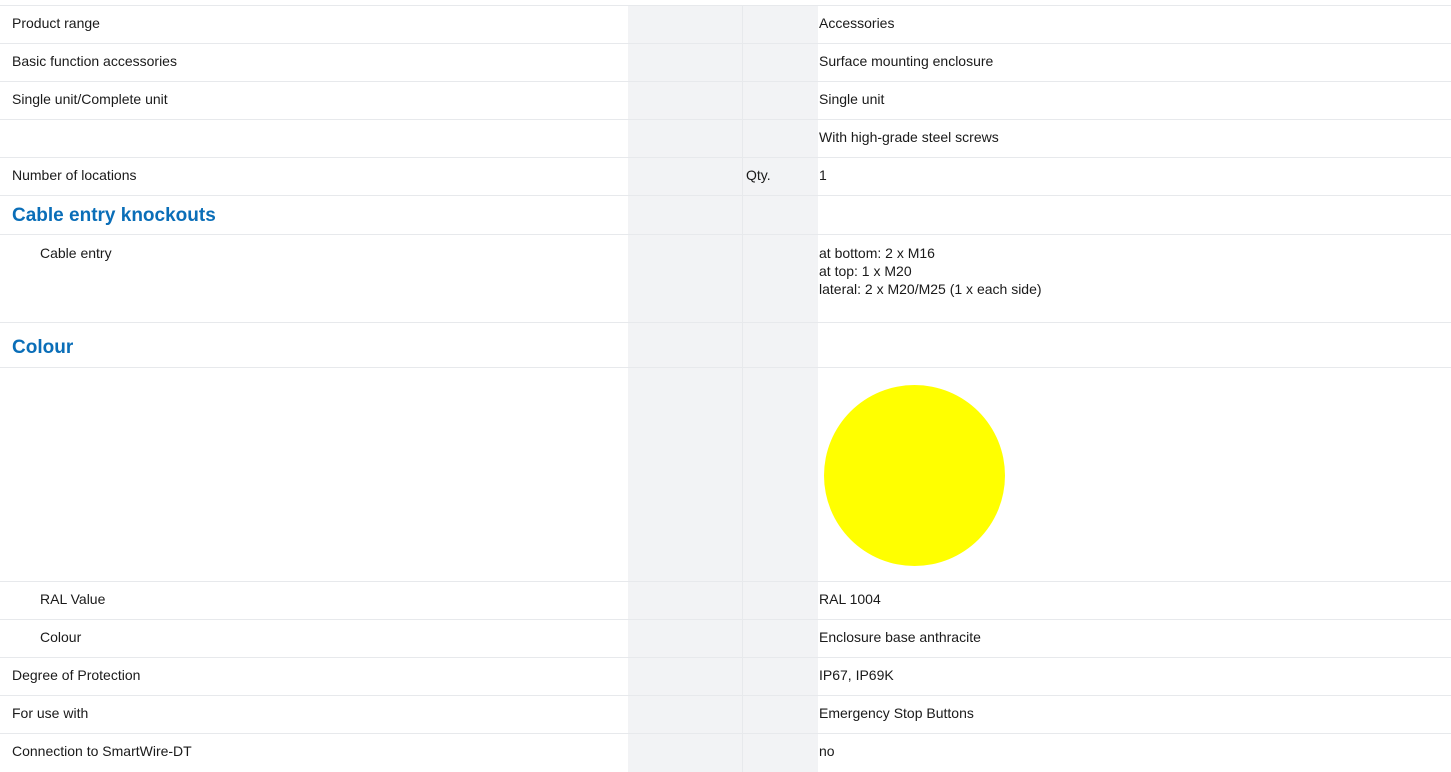 Image resolution: width=1451 pixels, height=772 pixels. Describe the element at coordinates (857, 23) in the screenshot. I see `spec-value: Accessories` at that location.